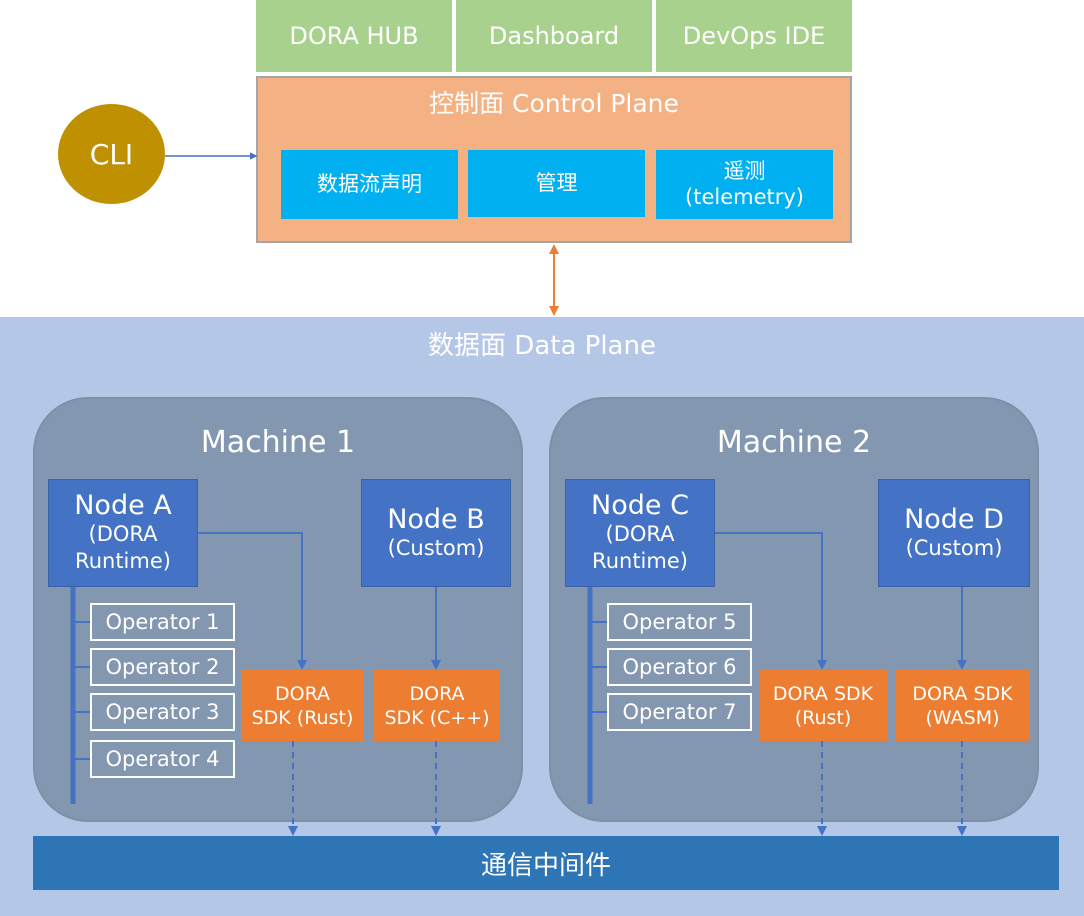 Image resolution: width=1084 pixels, height=916 pixels. I want to click on communication-middleware-bar: 通信中间件, so click(546, 863).